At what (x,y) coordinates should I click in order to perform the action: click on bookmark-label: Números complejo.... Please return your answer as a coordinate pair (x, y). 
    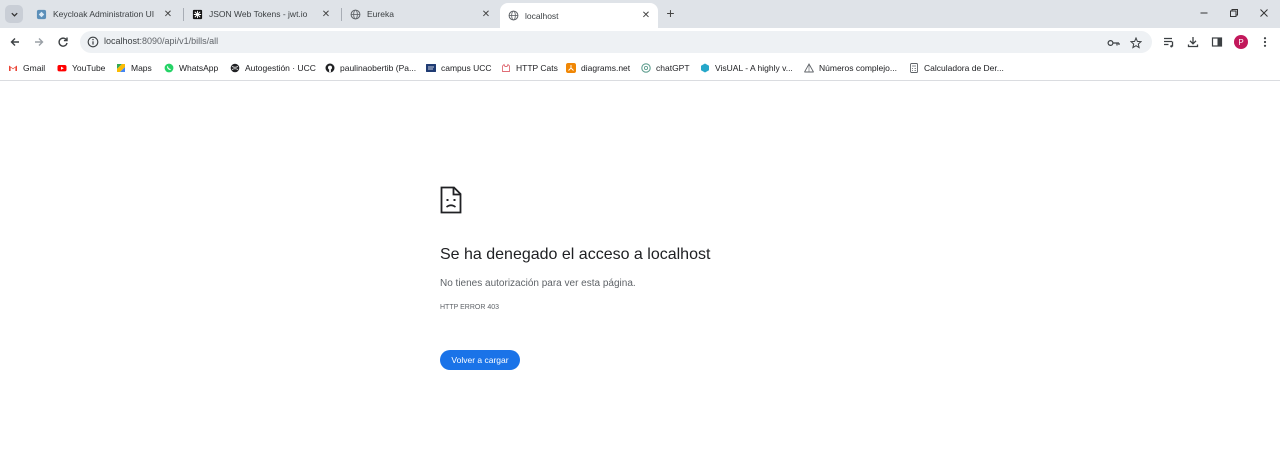
    Looking at the image, I should click on (858, 68).